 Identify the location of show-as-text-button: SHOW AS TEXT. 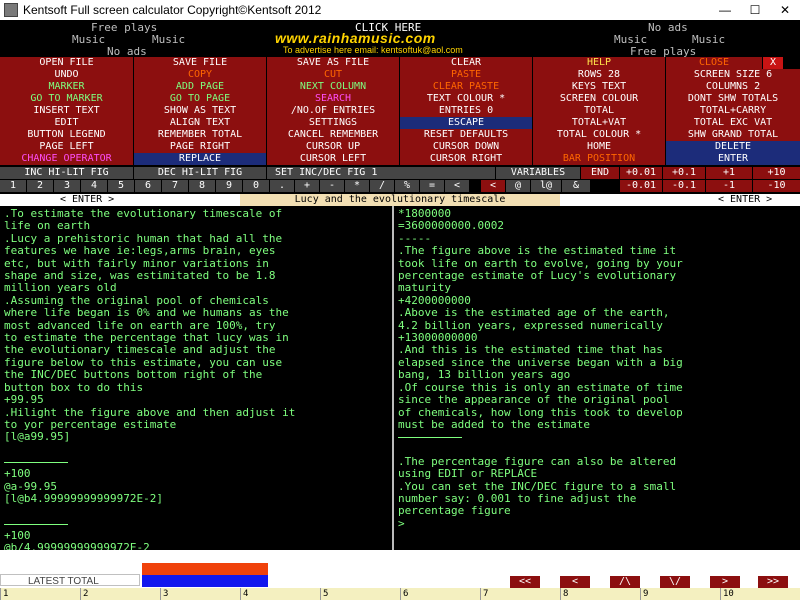
(200, 111).